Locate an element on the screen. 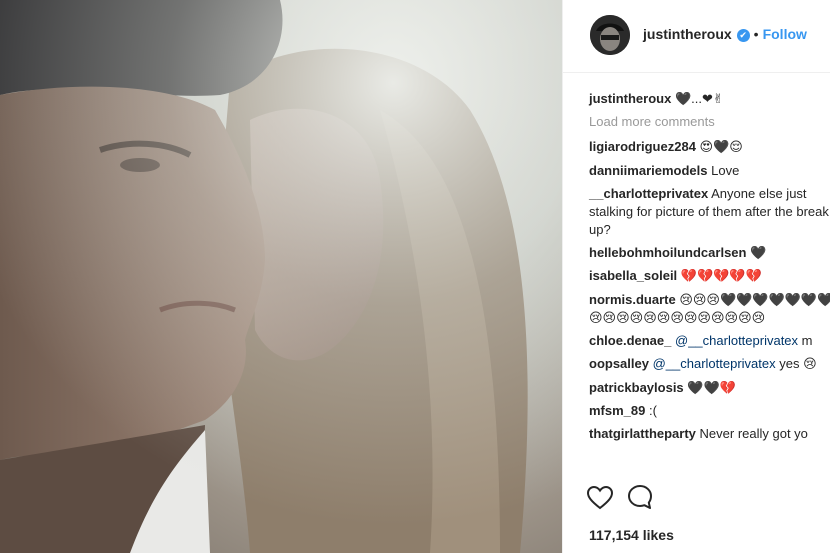 This screenshot has height=553, width=830. comment-username: mfsm_89 is located at coordinates (617, 410).